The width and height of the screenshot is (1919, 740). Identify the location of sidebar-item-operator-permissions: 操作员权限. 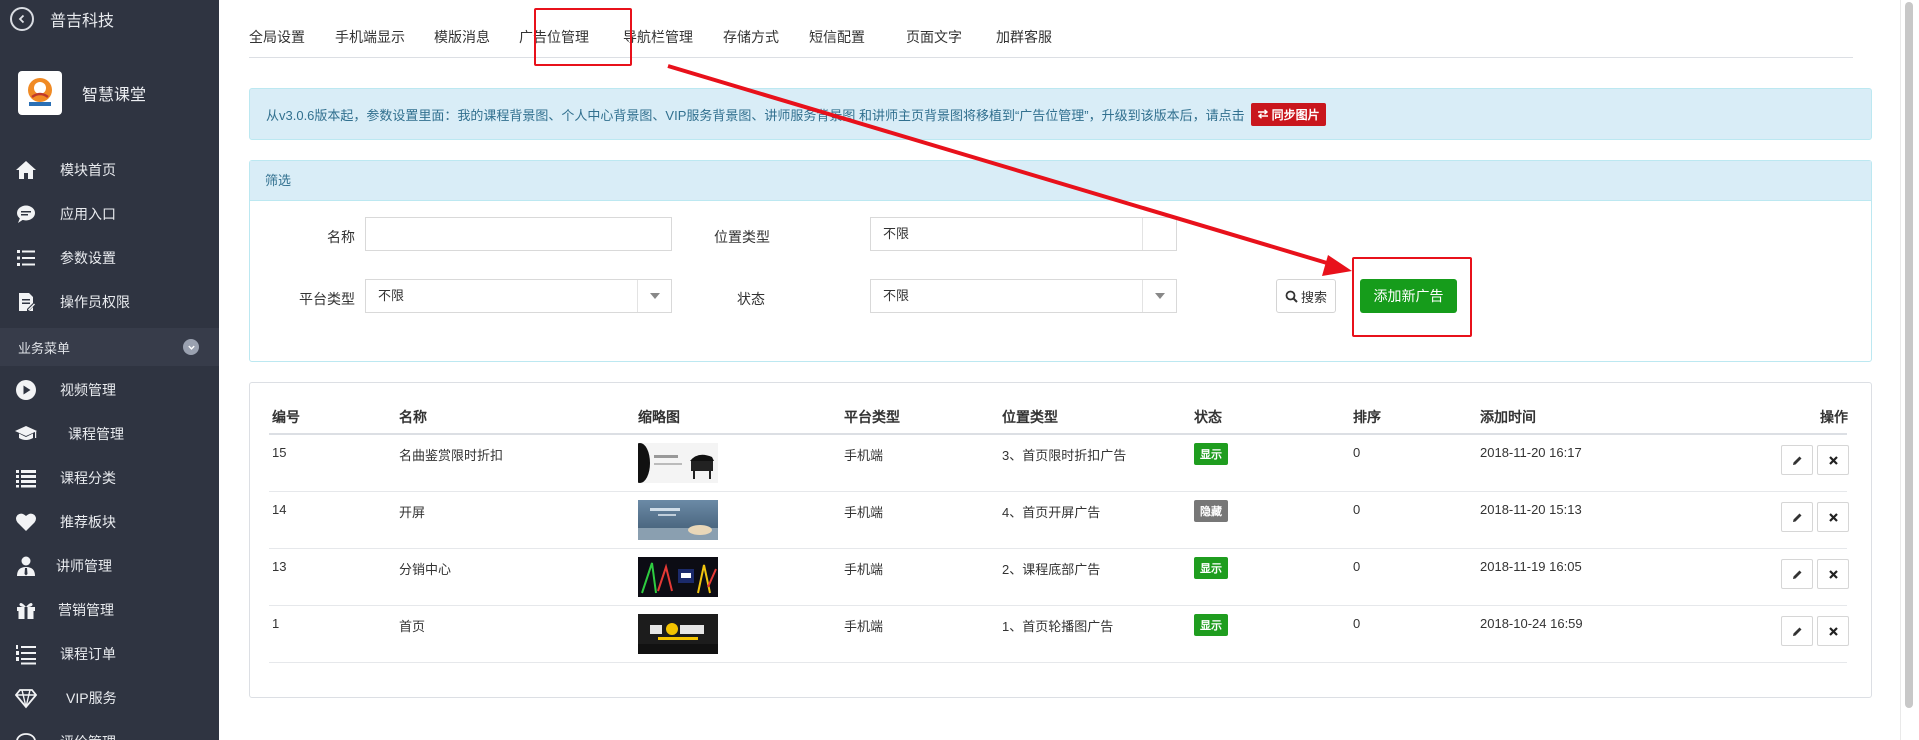
(109, 302).